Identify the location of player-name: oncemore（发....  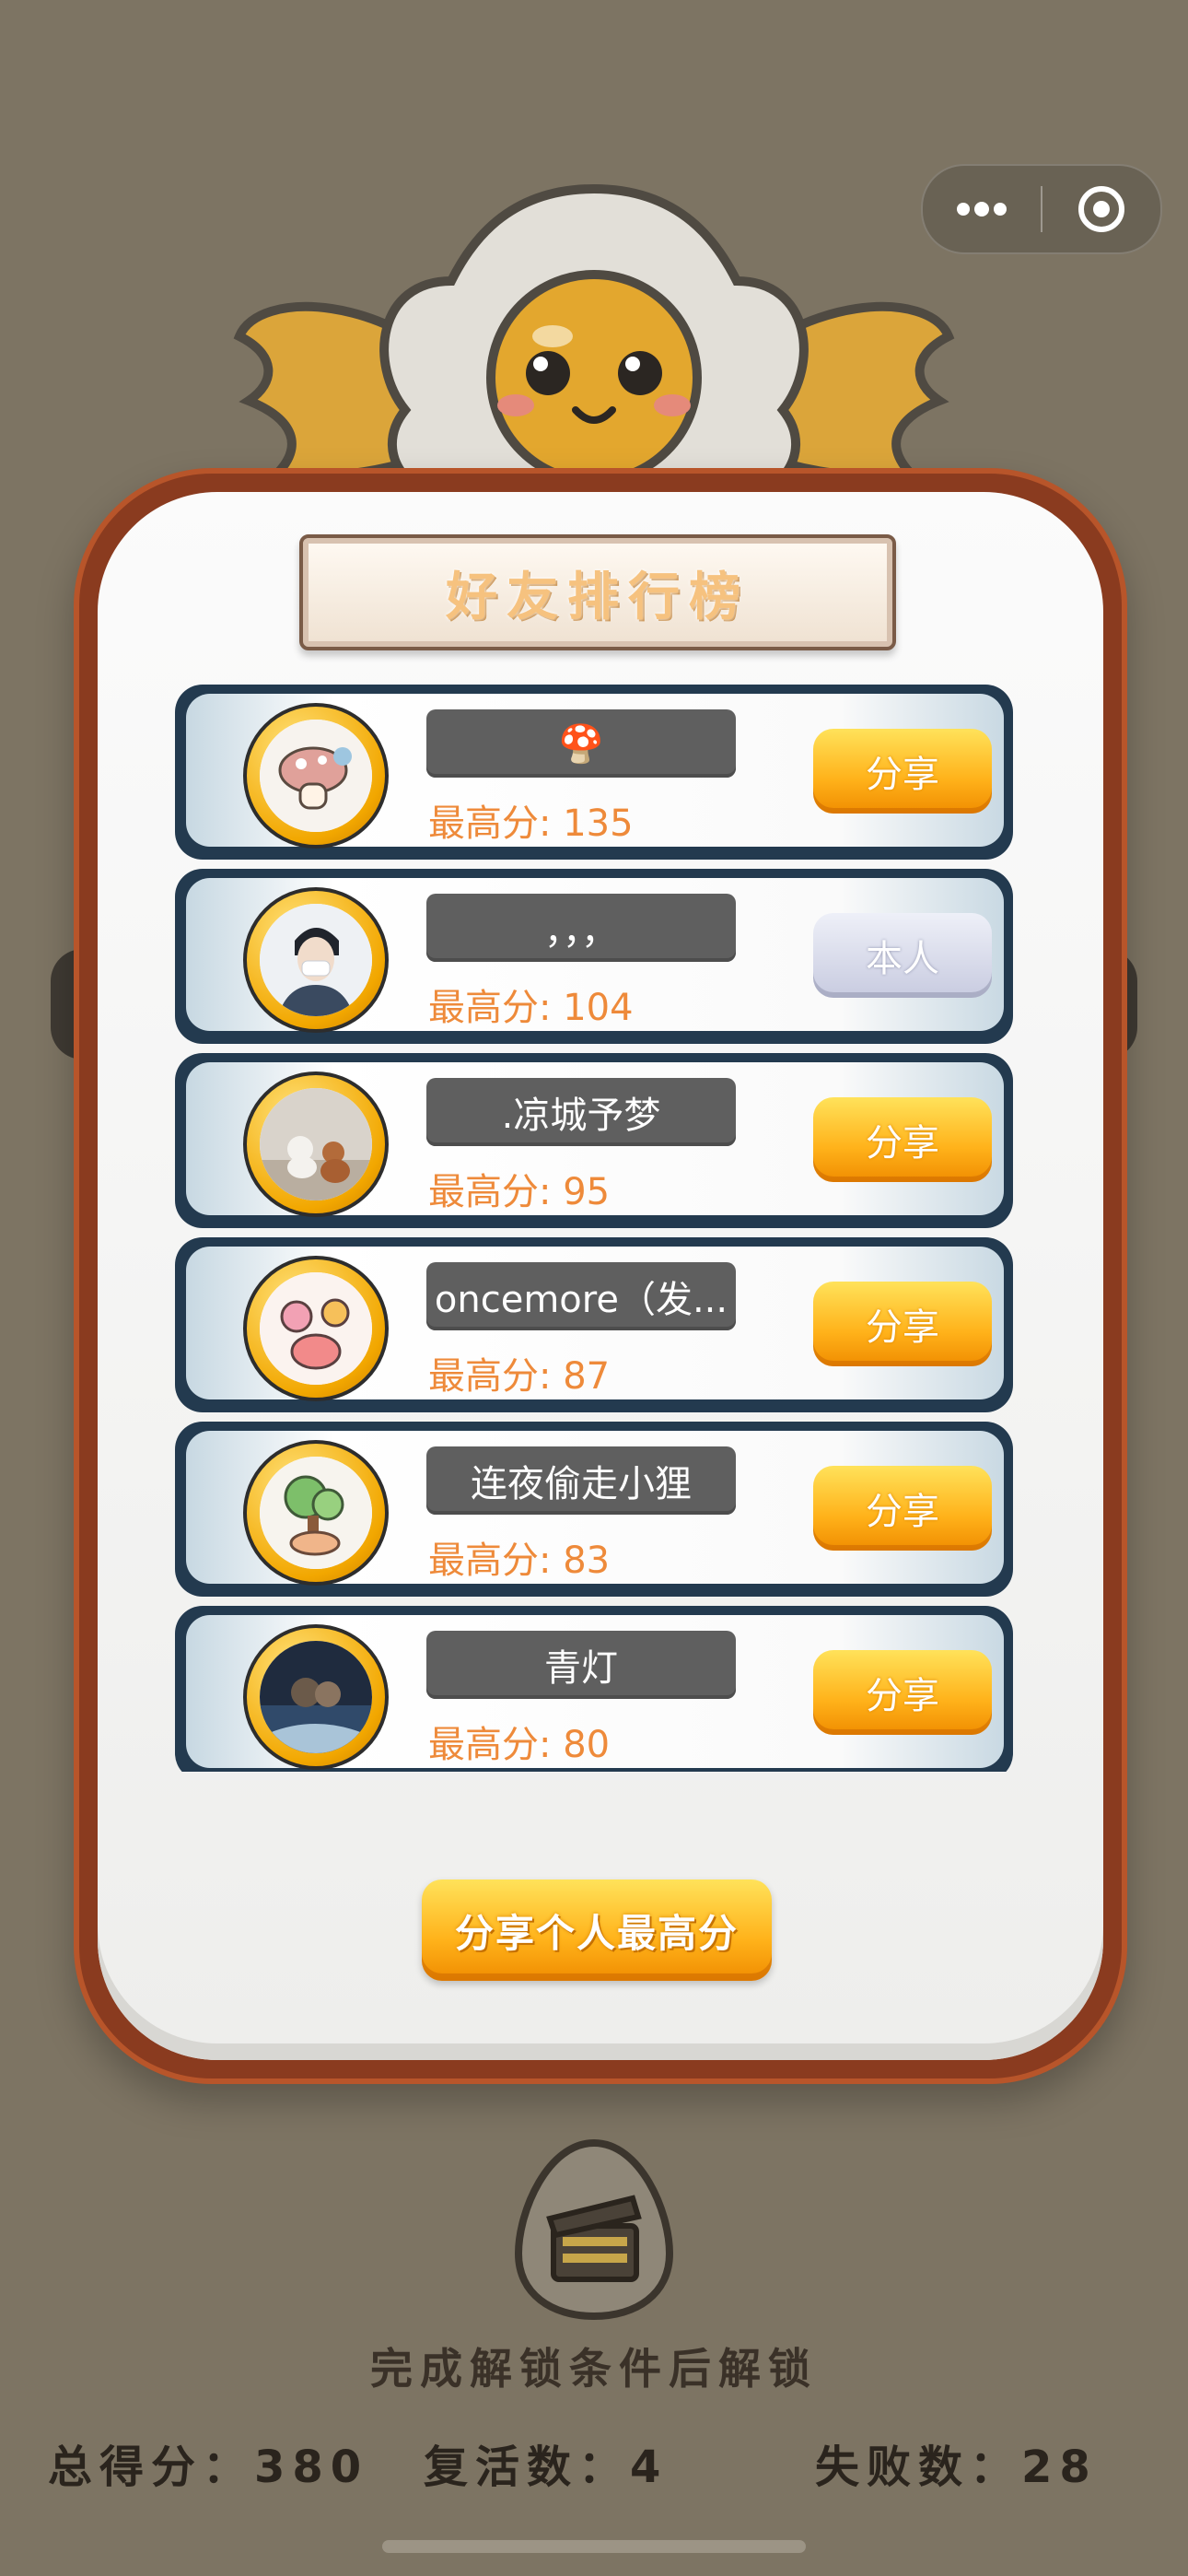
(581, 1296).